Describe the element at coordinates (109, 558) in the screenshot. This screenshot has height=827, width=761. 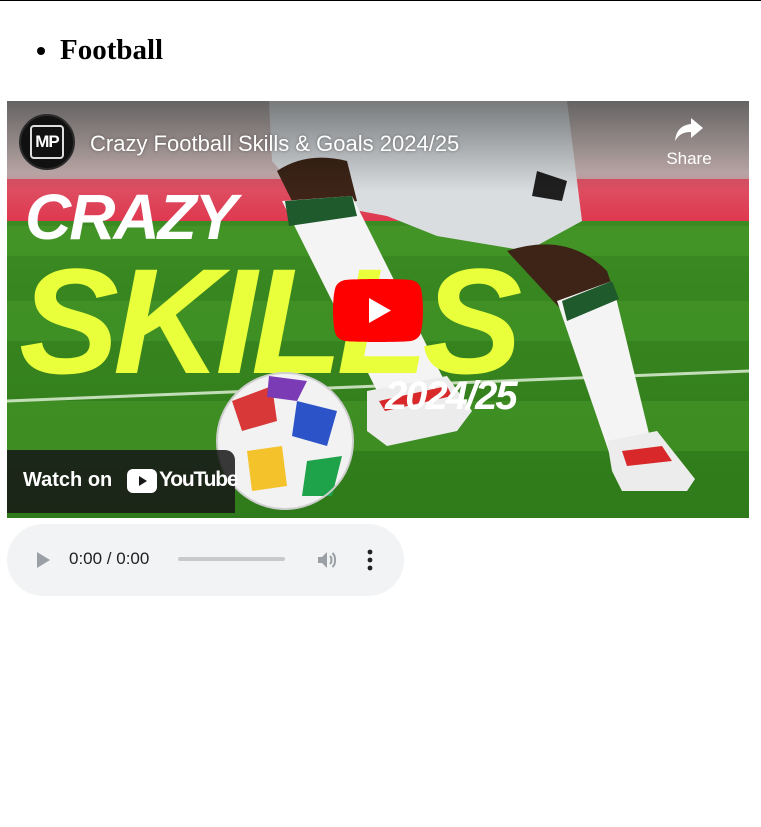
I see `audio-time-display: 0:00 / 0:00` at that location.